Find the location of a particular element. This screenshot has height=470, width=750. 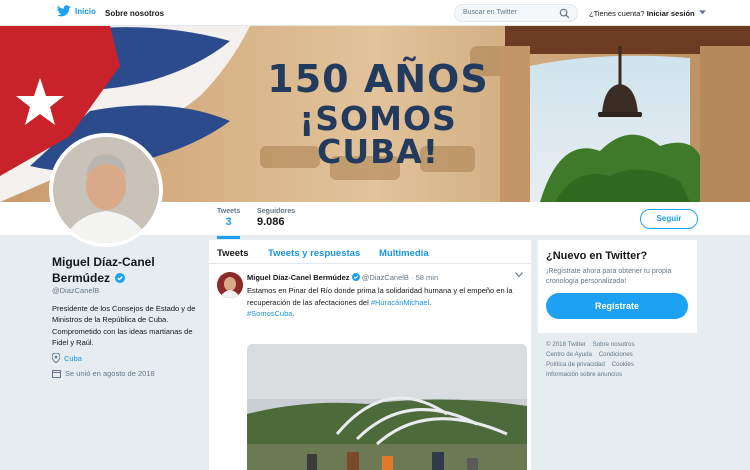

profile-join-date: Se unió en agosto de 2018 is located at coordinates (103, 373).